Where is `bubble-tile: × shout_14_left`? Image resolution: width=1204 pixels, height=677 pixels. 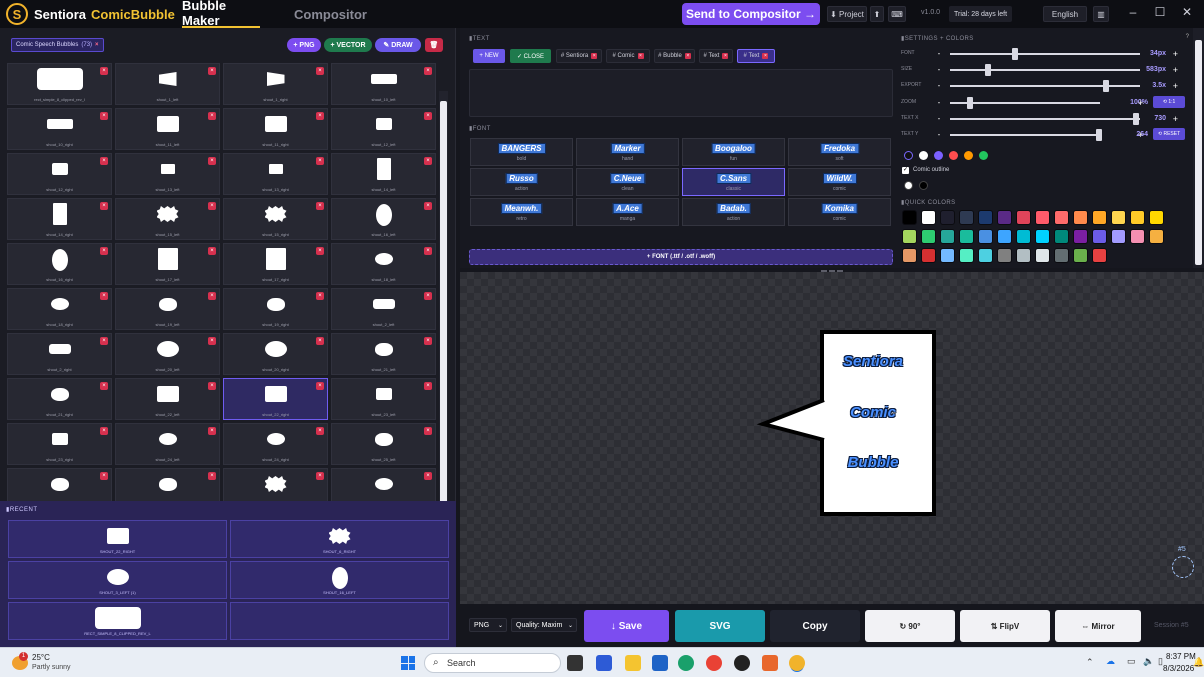
bubble-tile: × shout_14_left is located at coordinates (383, 174).